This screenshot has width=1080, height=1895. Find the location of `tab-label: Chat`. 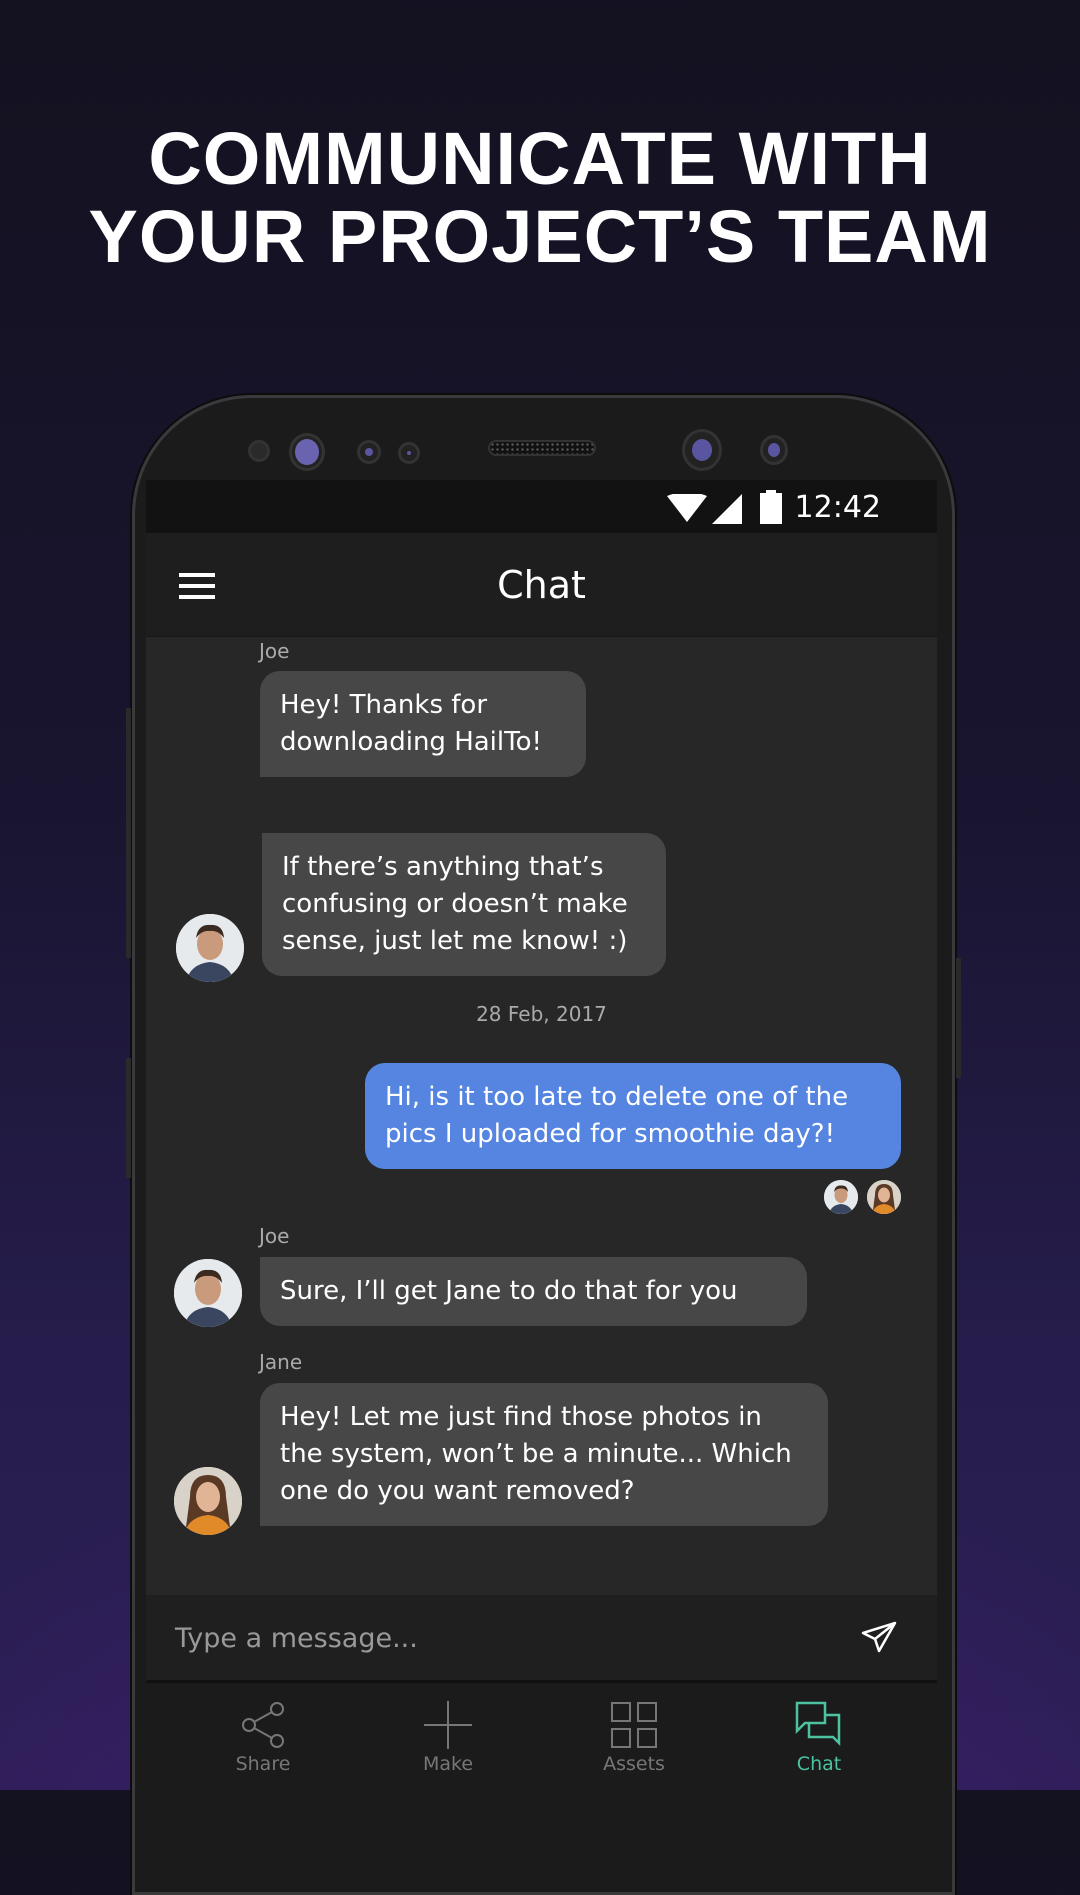

tab-label: Chat is located at coordinates (819, 1764).